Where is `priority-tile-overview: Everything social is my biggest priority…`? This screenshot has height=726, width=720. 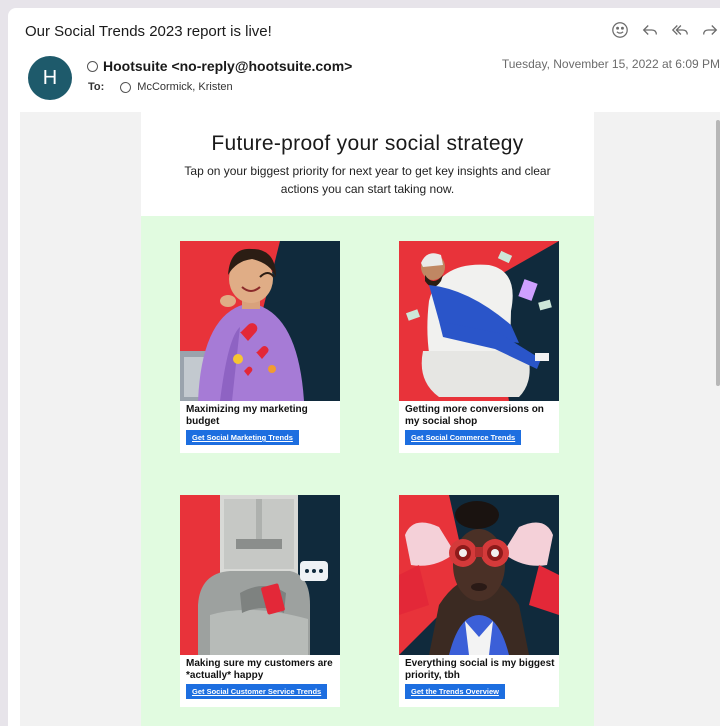
priority-tile-overview: Everything social is my biggest priority… is located at coordinates (479, 601).